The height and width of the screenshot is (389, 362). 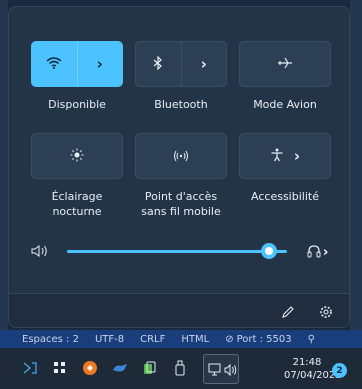 I want to click on accessibility-icon, so click(x=277, y=156).